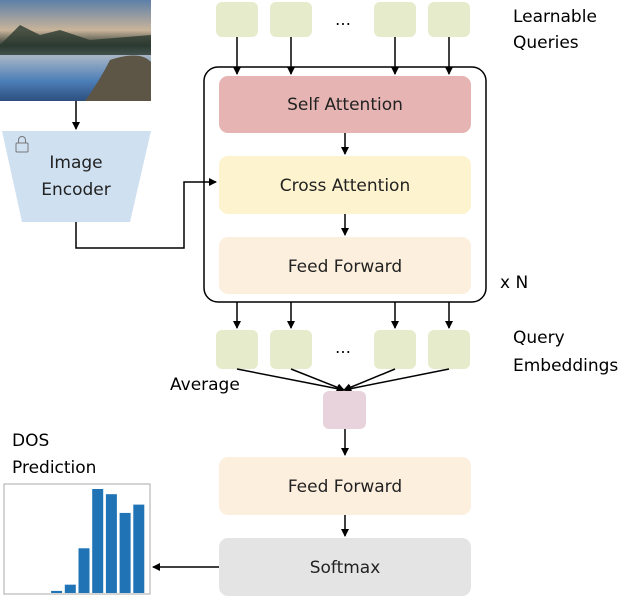 Image resolution: width=634 pixels, height=596 pixels. What do you see at coordinates (205, 385) in the screenshot?
I see `average-label: Average` at bounding box center [205, 385].